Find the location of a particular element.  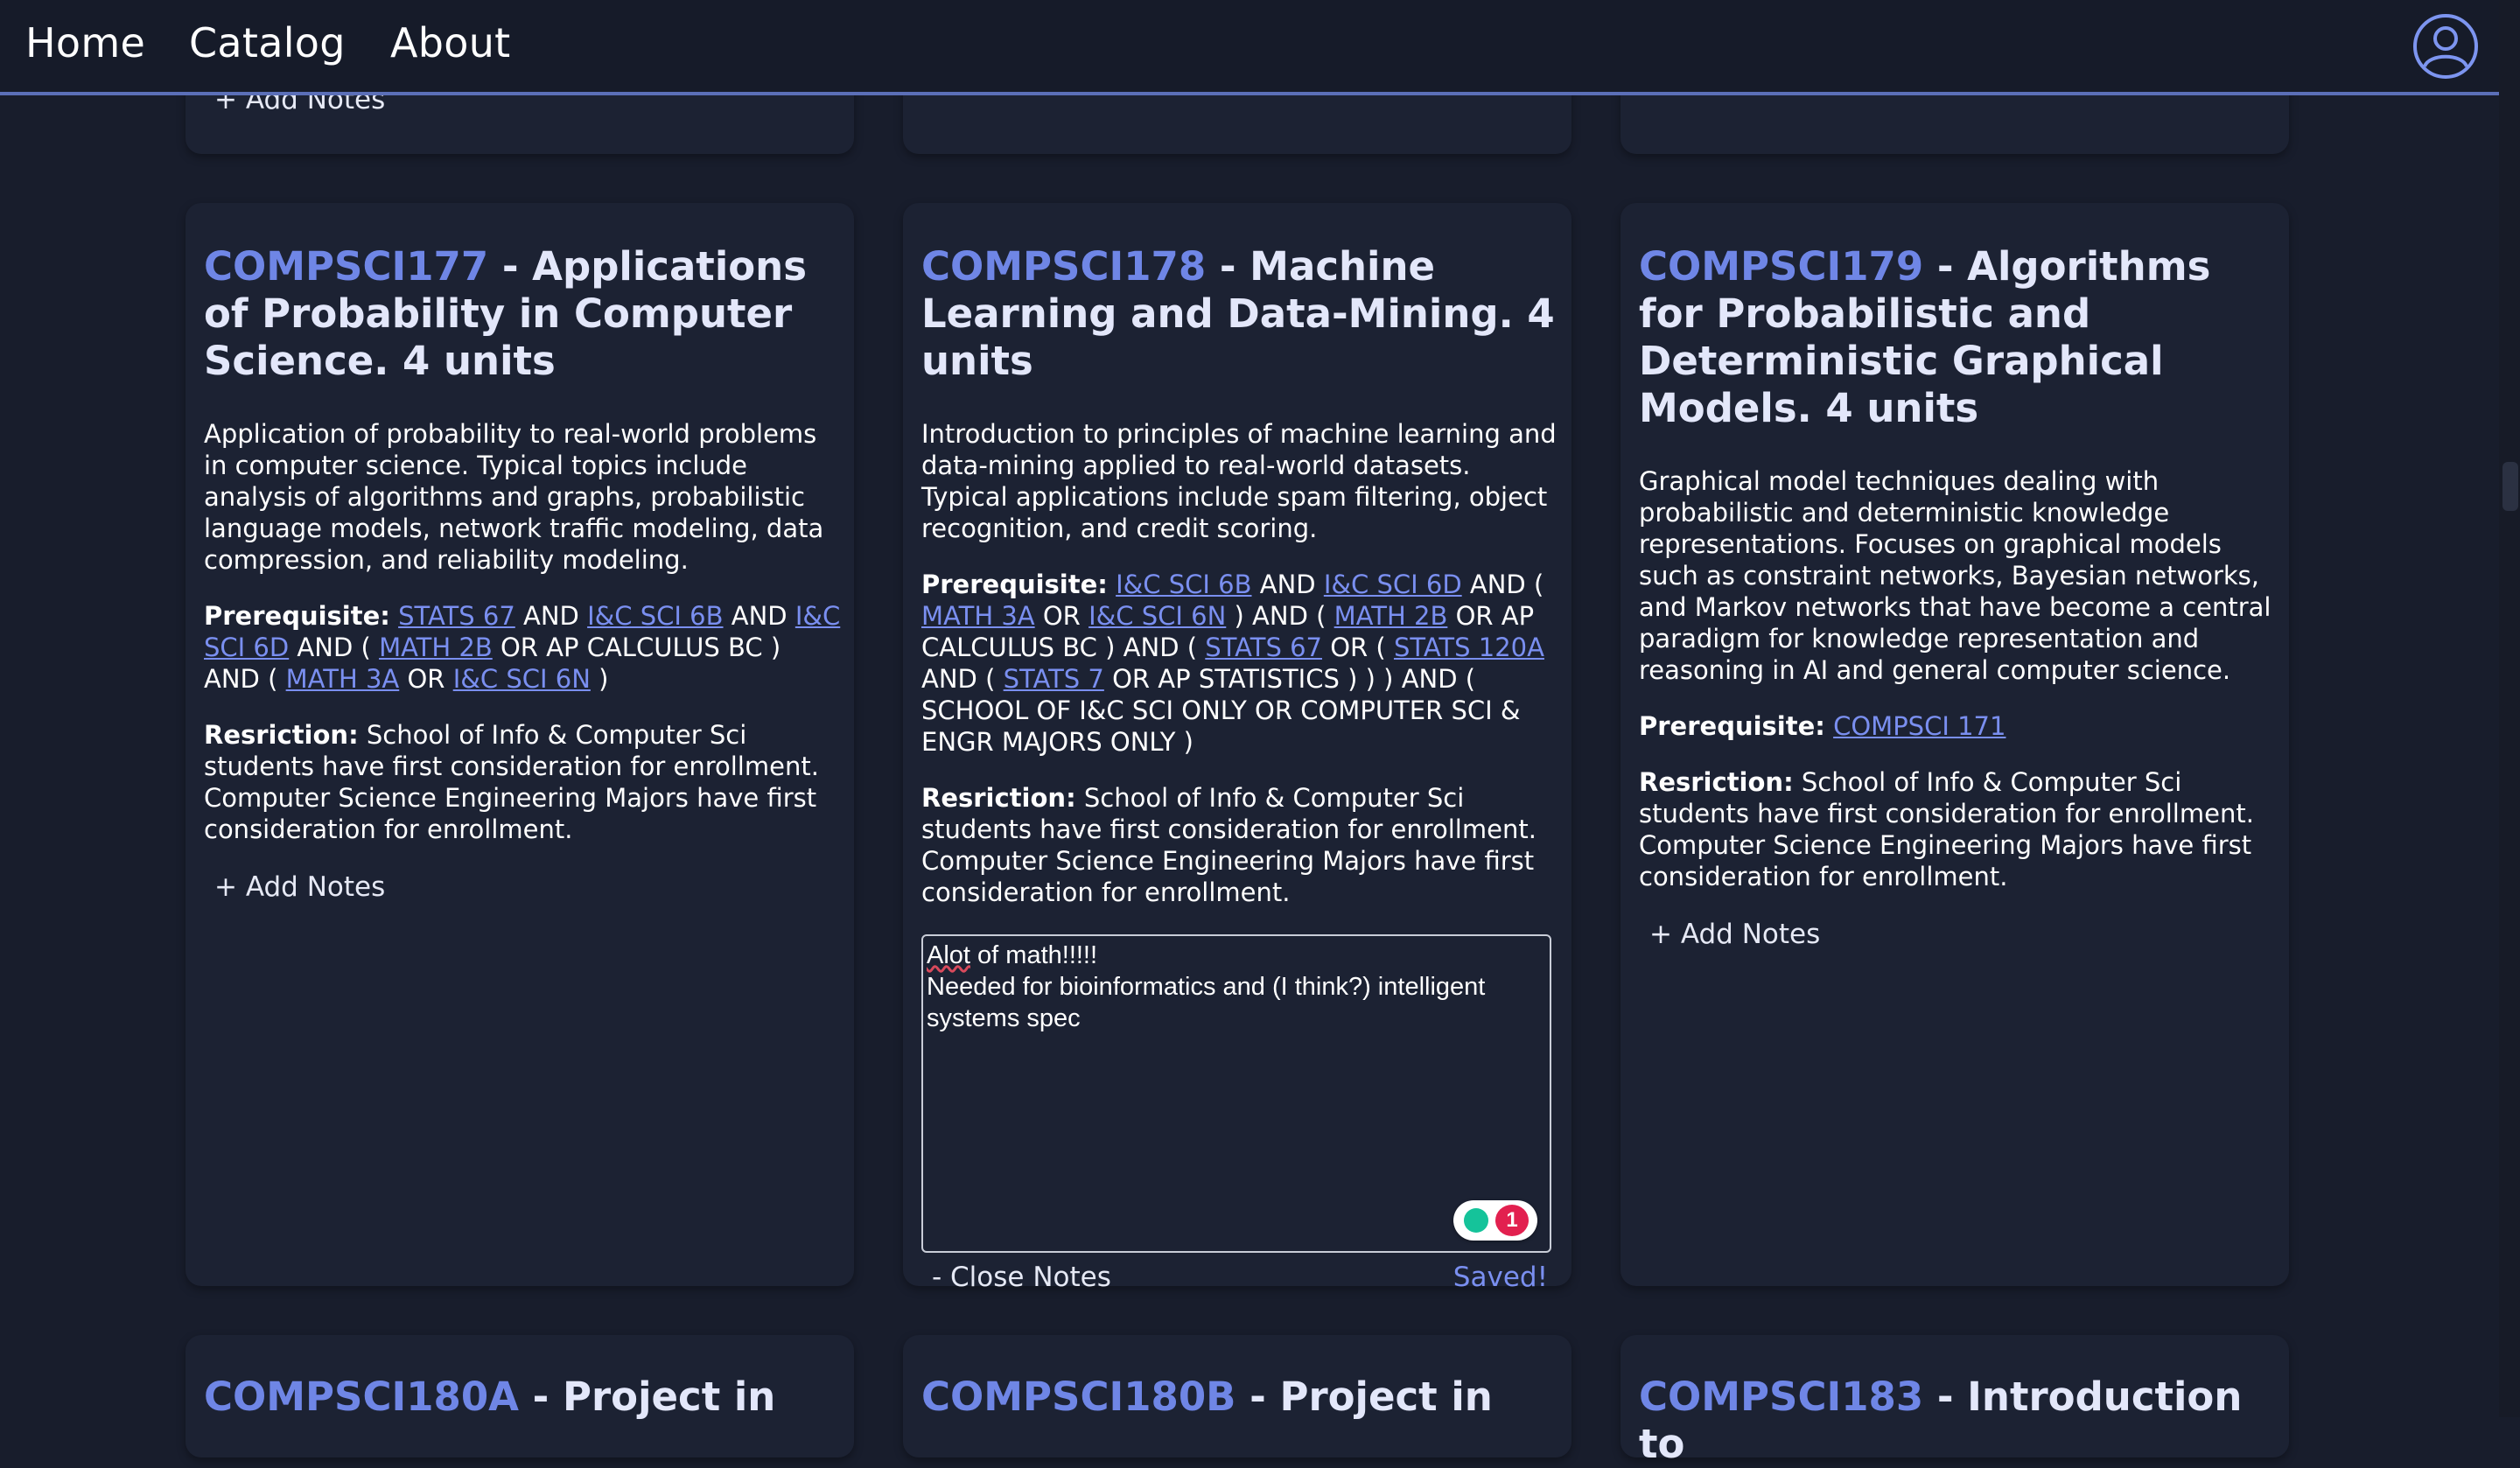

grammarly-widget: 1 is located at coordinates (1495, 1220).